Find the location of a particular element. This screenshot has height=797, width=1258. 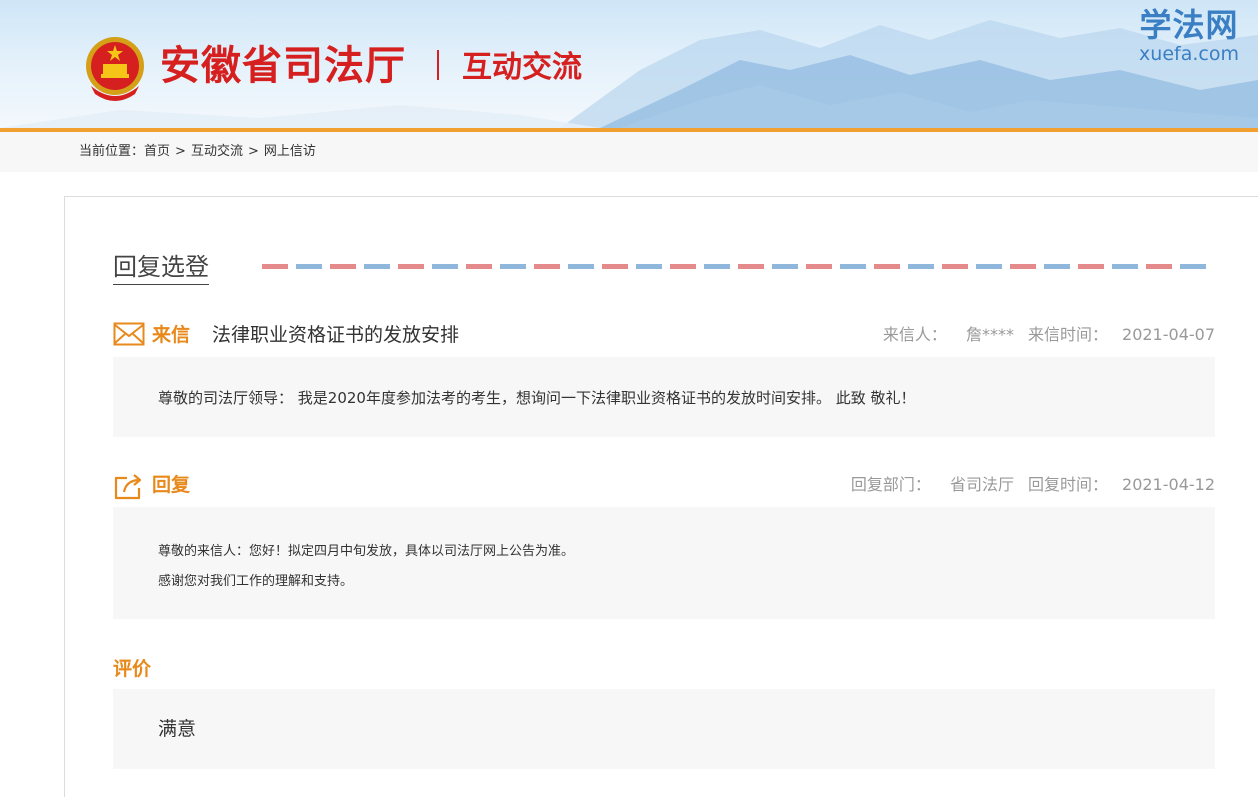

reply-meta: 回复部门： 省司法厅 回复时间： 2021-04-12 is located at coordinates (1033, 485).